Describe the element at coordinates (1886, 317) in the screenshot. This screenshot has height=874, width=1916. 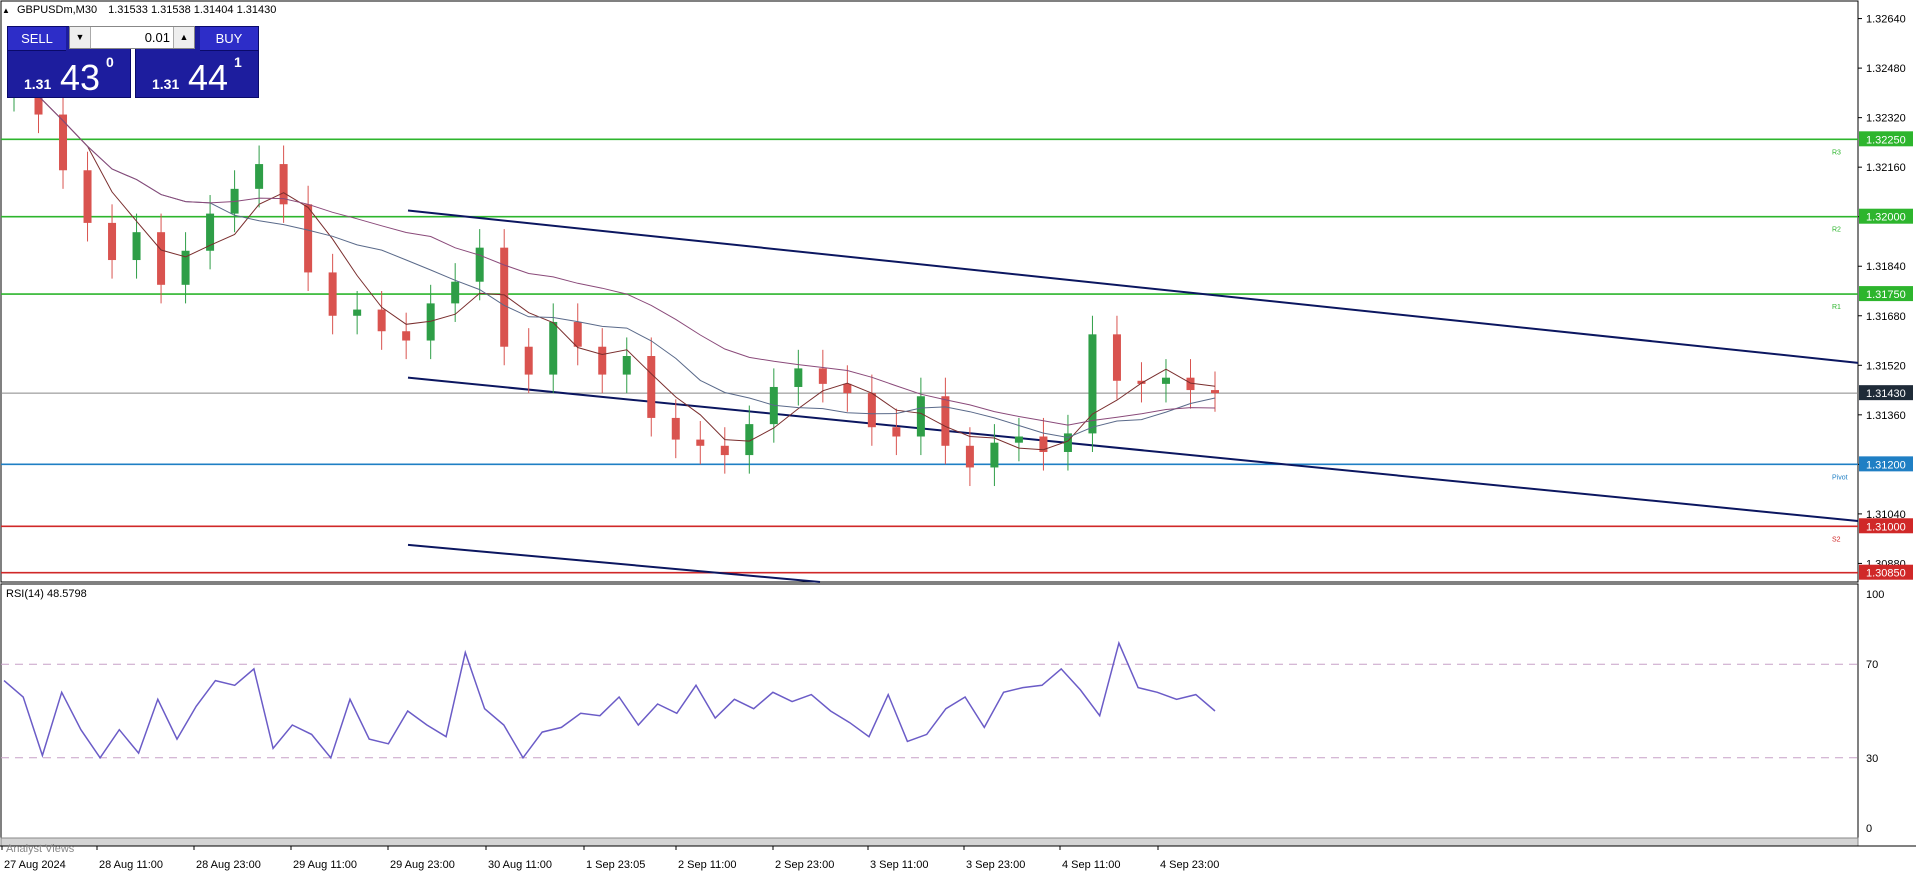
I see `price-axis-label: 1.31680` at that location.